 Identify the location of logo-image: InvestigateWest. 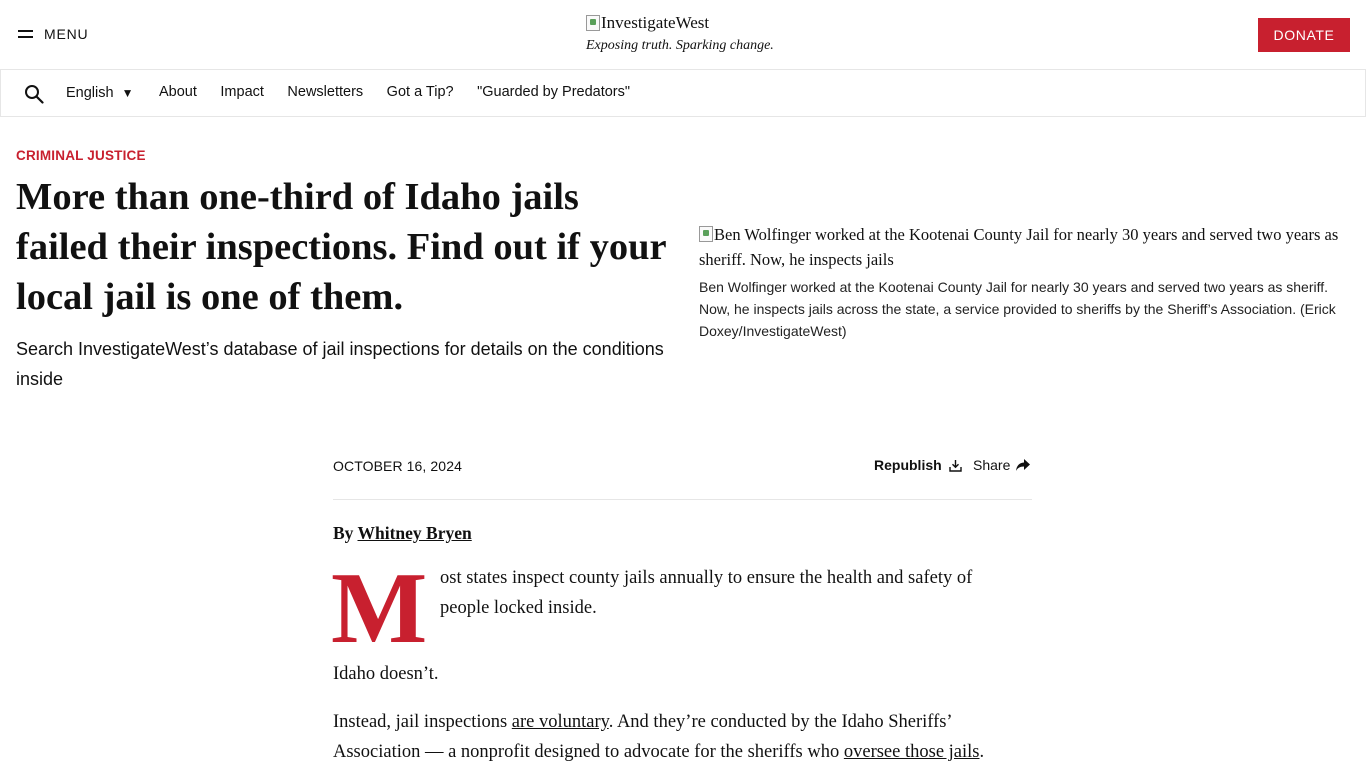
(680, 23).